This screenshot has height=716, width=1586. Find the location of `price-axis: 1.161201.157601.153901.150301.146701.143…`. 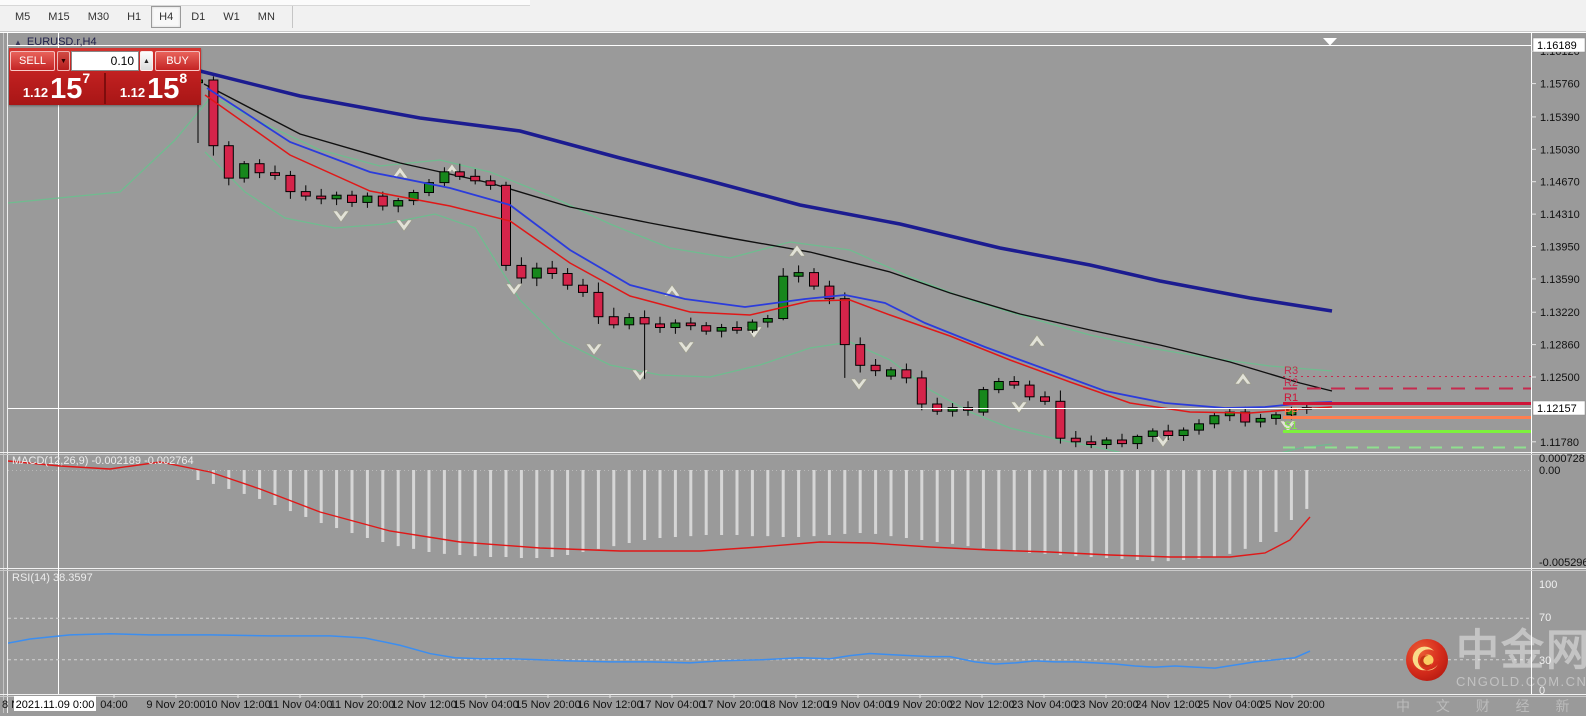

price-axis: 1.161201.157601.153901.150301.146701.143… is located at coordinates (1558, 367).